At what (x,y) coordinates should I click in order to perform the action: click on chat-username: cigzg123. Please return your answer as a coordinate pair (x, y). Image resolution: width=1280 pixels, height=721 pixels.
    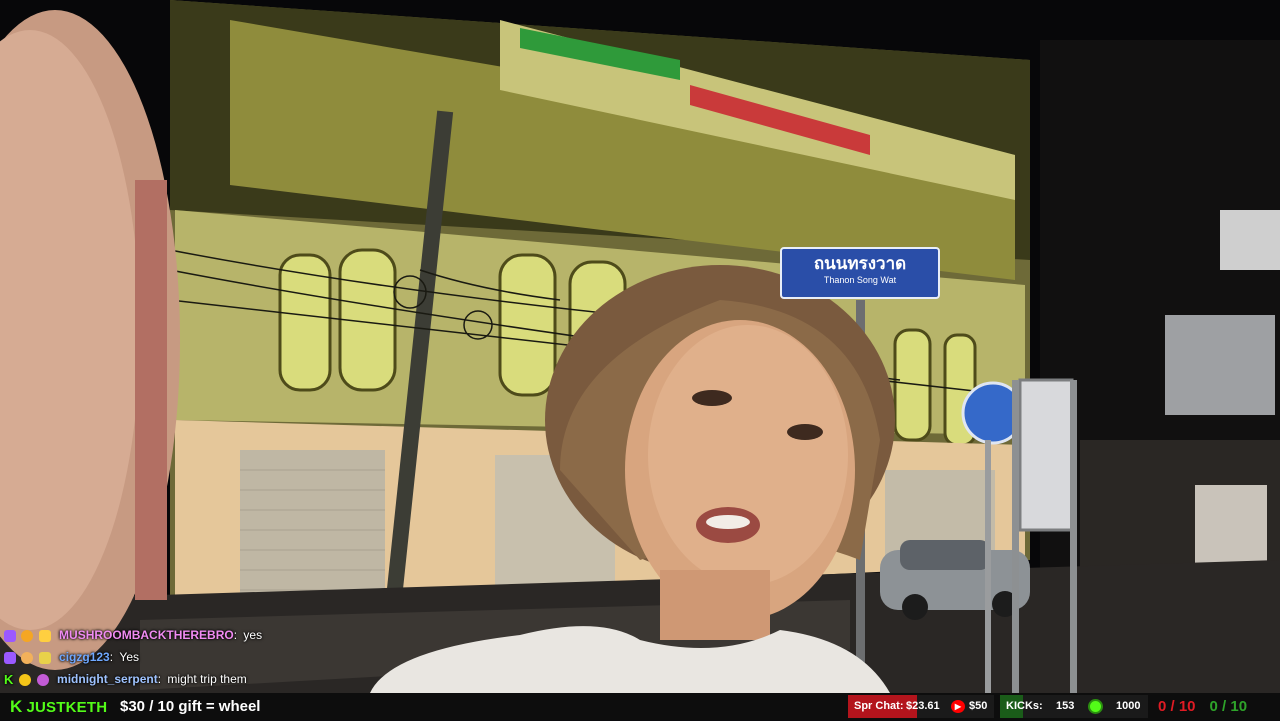
    Looking at the image, I should click on (84, 657).